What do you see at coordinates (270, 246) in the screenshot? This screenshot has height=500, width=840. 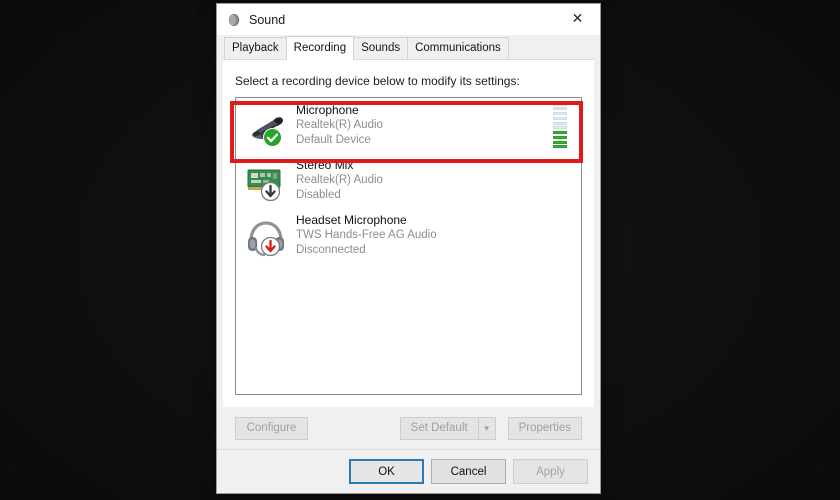 I see `red-down-arrow-badge` at bounding box center [270, 246].